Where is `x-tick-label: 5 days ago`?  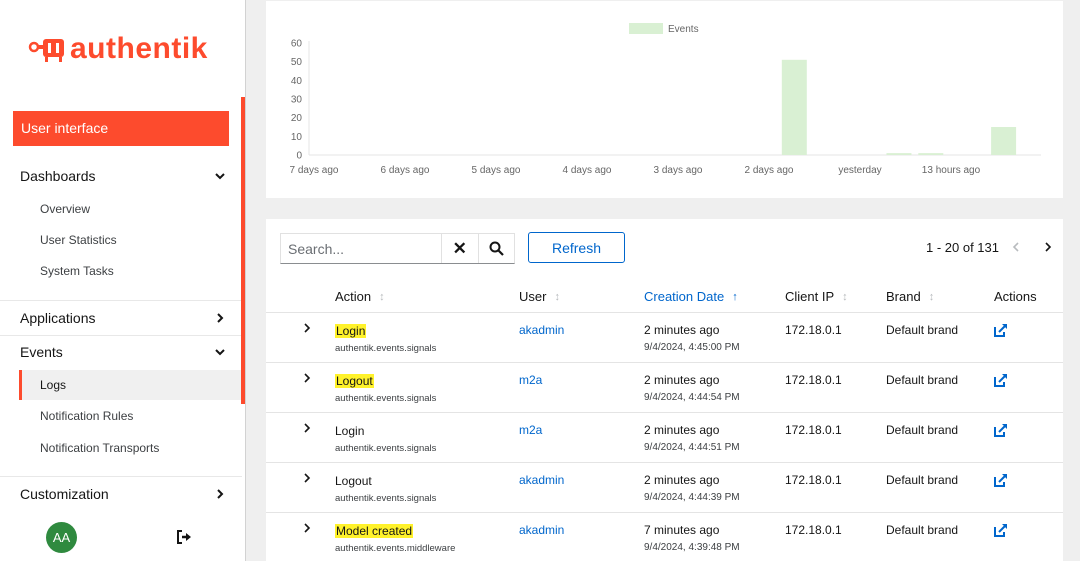
x-tick-label: 5 days ago is located at coordinates (496, 170).